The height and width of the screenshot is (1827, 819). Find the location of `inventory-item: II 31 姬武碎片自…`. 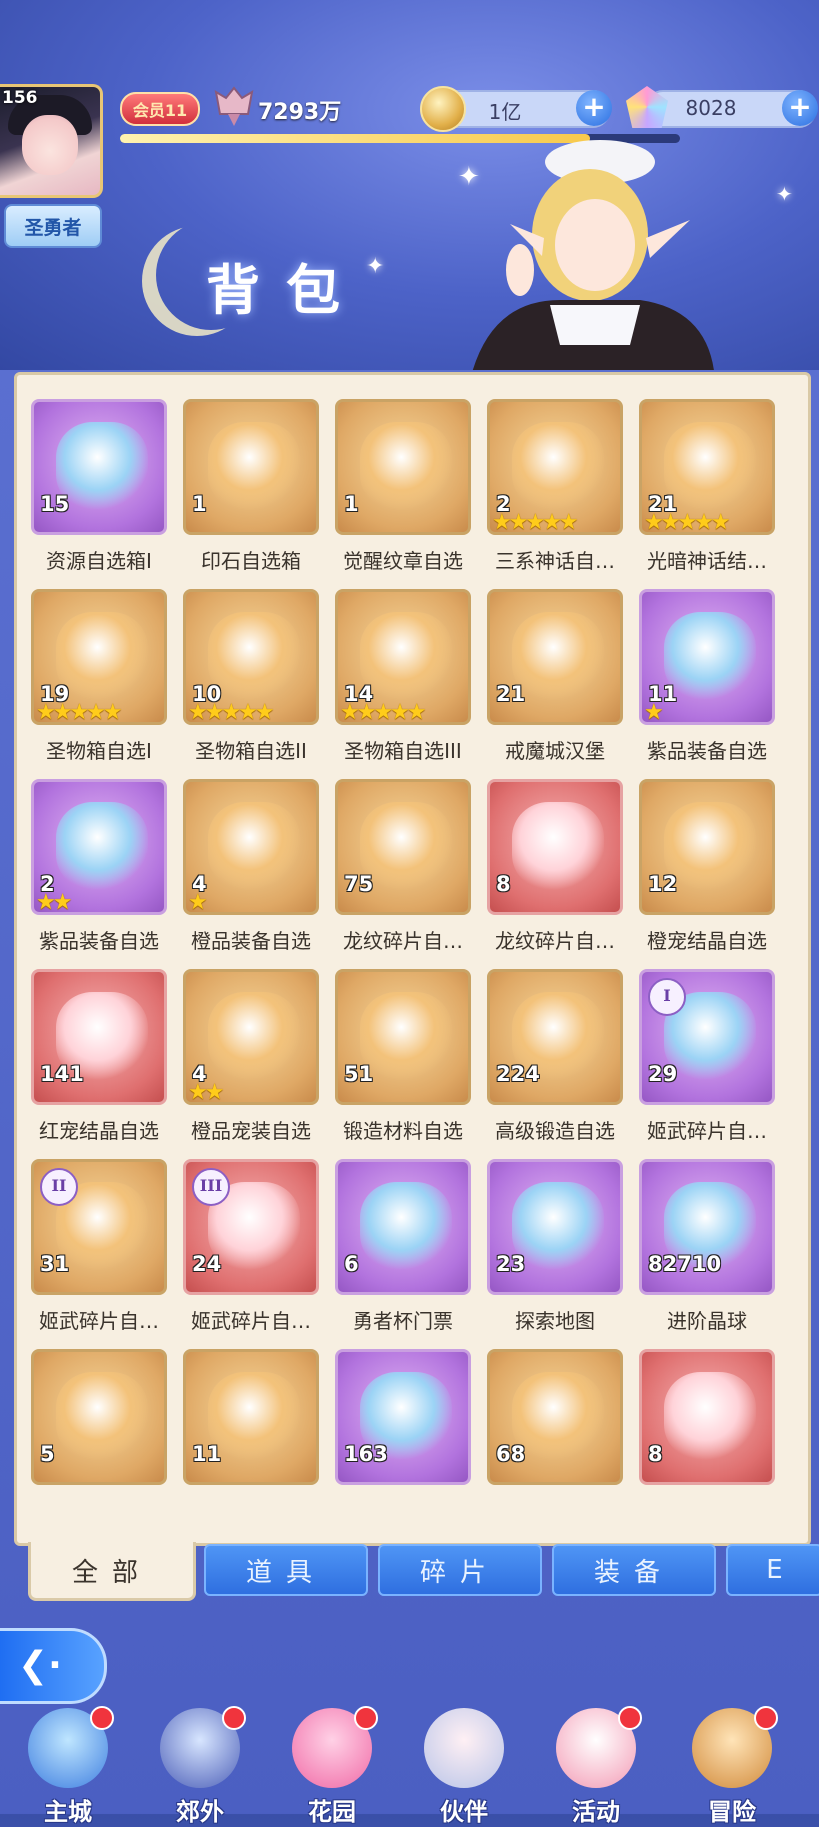

inventory-item: II 31 姬武碎片自… is located at coordinates (99, 1247).